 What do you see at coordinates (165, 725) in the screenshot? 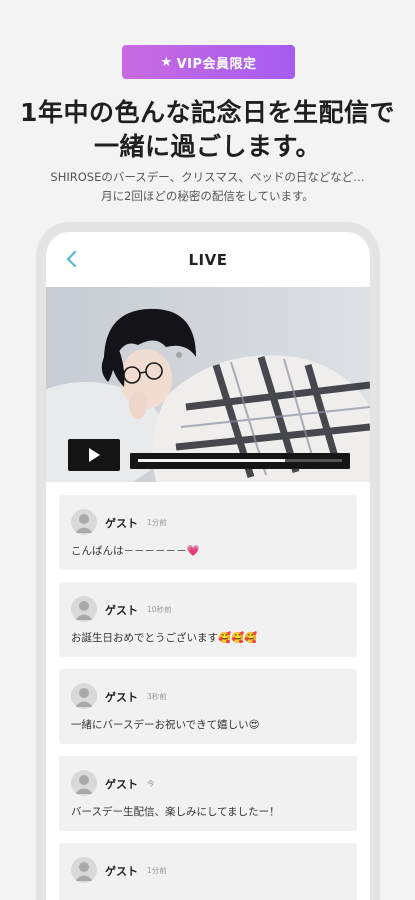
I see `comment-text: 一緒にバースデーお祝いできて嬉しい😍` at bounding box center [165, 725].